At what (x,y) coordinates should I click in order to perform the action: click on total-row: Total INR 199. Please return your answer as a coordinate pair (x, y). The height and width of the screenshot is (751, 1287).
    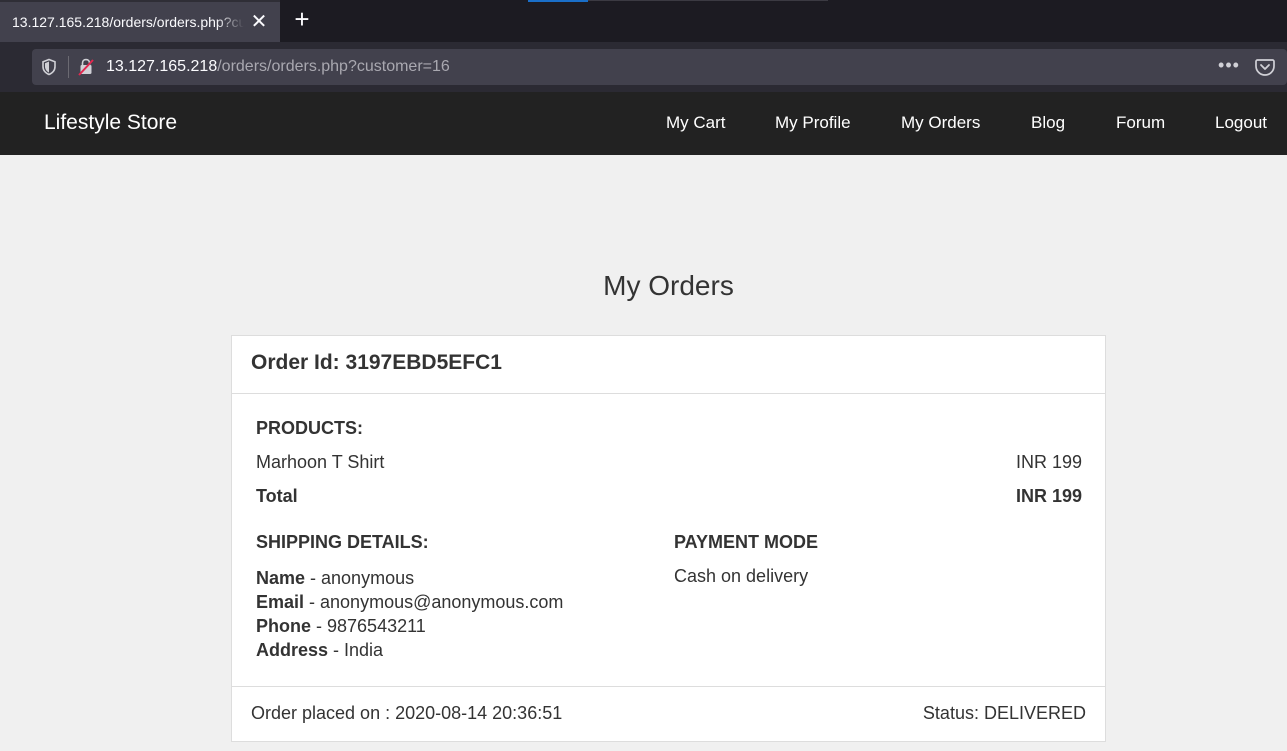
    Looking at the image, I should click on (669, 496).